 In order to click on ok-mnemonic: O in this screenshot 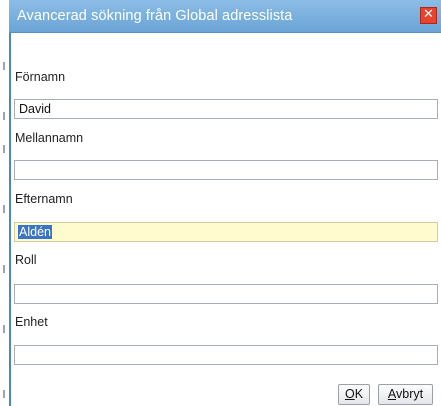, I will do `click(349, 394)`.